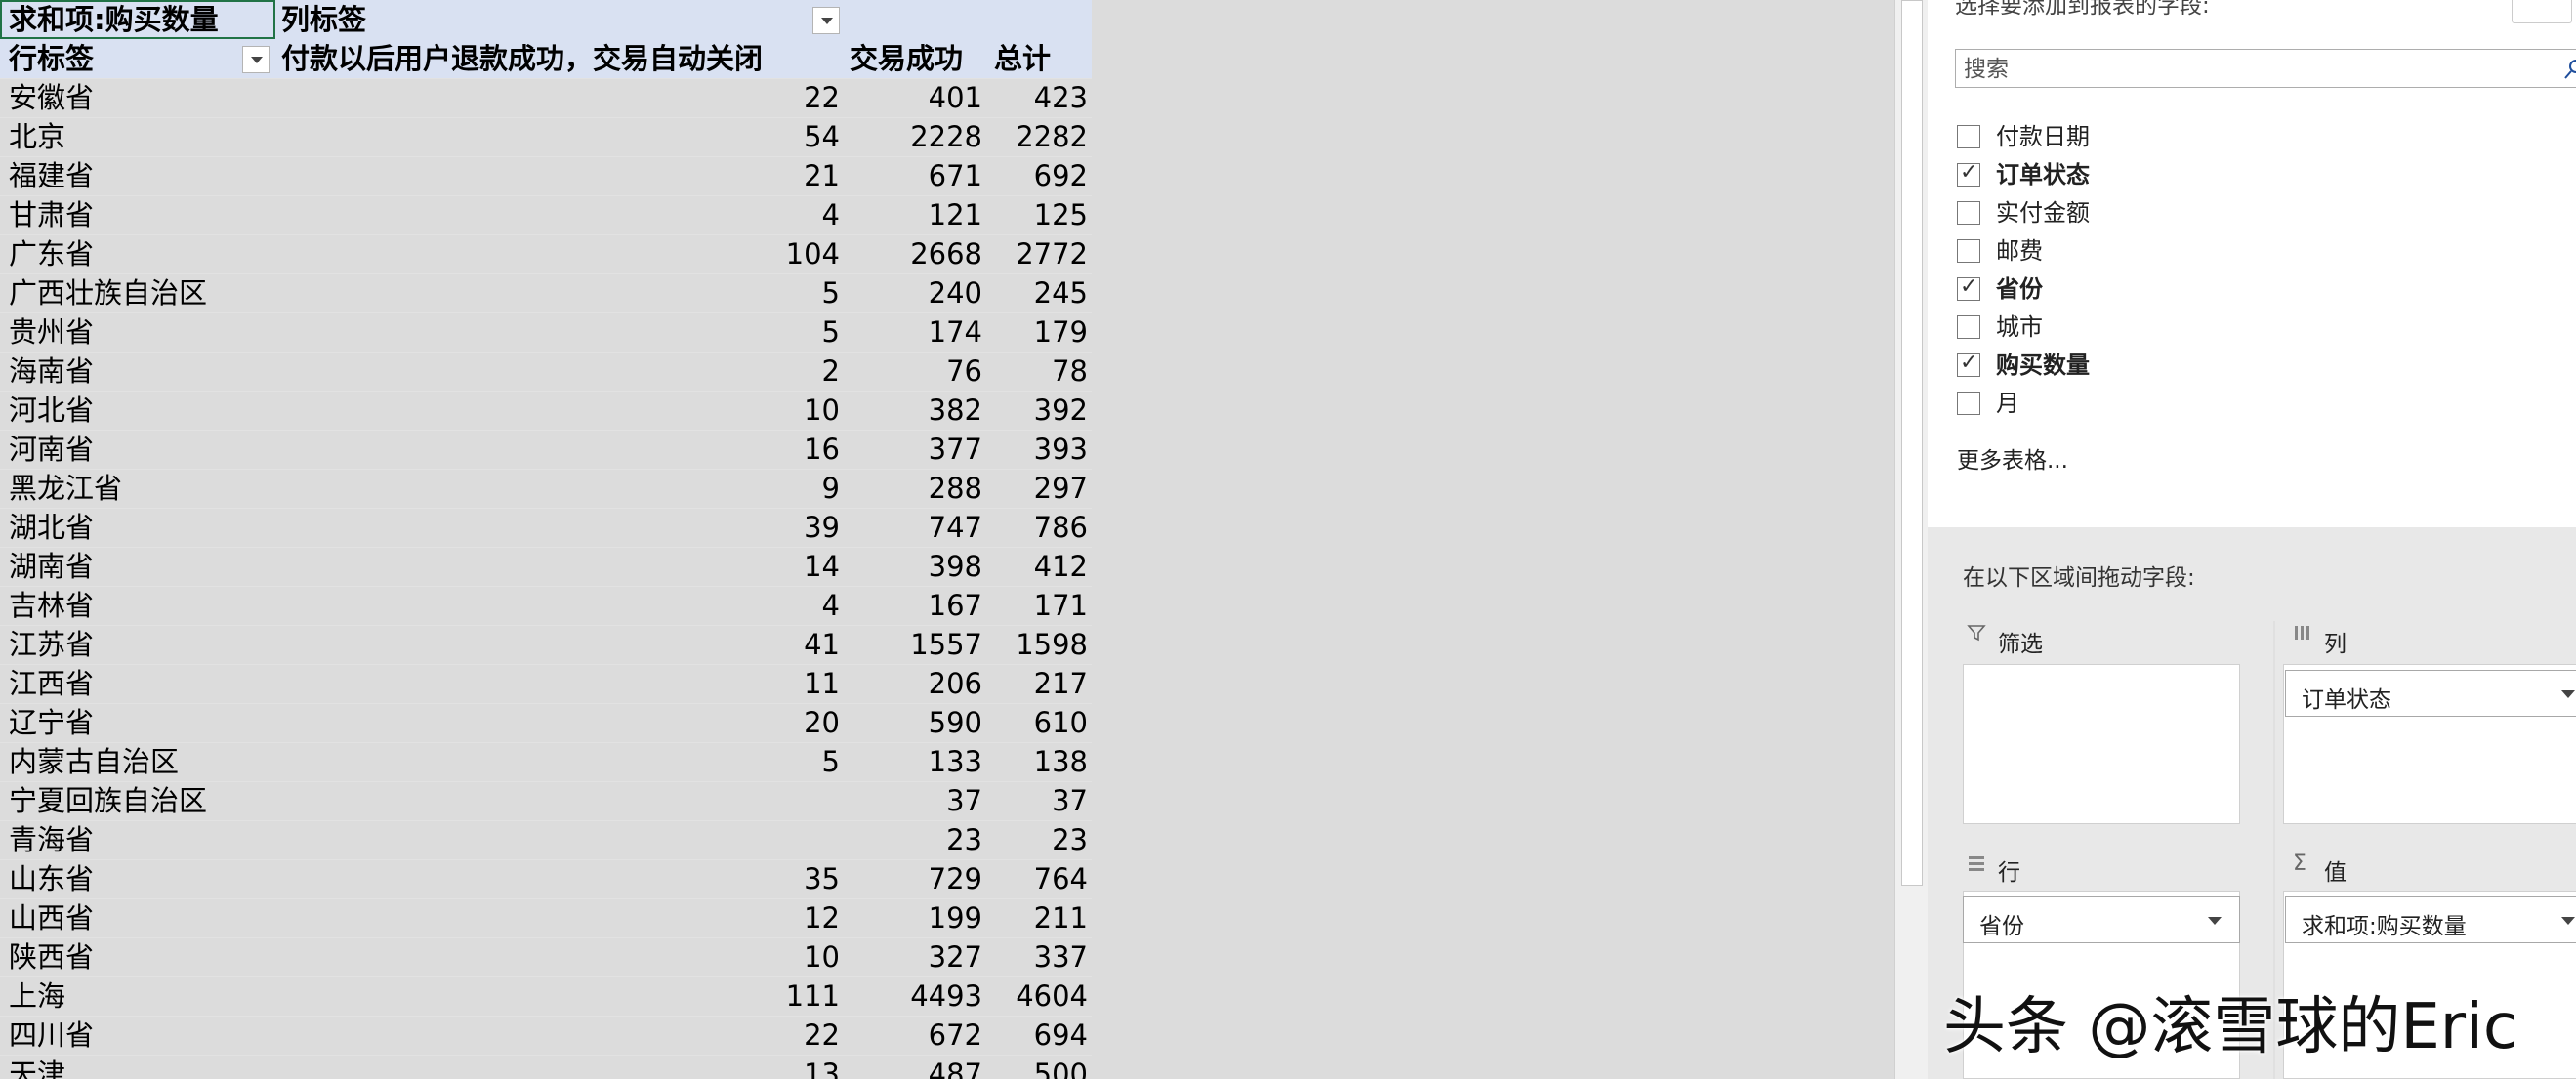 The image size is (2576, 1079). I want to click on table-row: 江西省 11 206 217, so click(546, 684).